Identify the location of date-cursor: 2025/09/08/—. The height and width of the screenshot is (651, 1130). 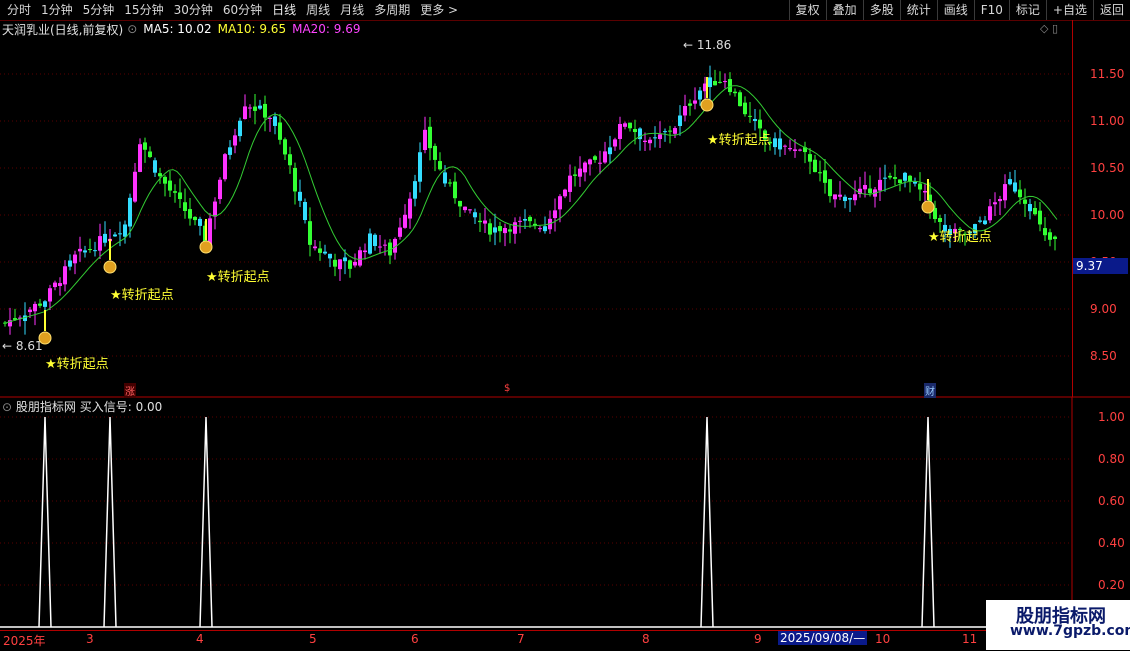
(823, 638).